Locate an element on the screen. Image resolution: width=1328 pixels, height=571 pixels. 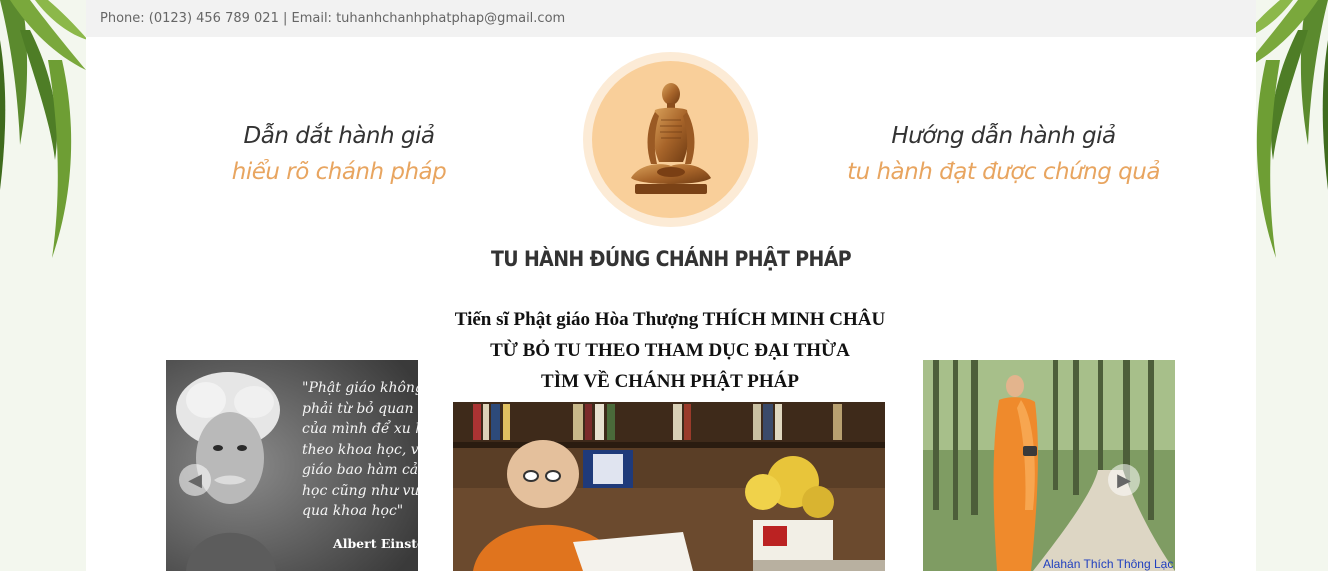
arrow-left-icon: ◀ is located at coordinates (195, 479).